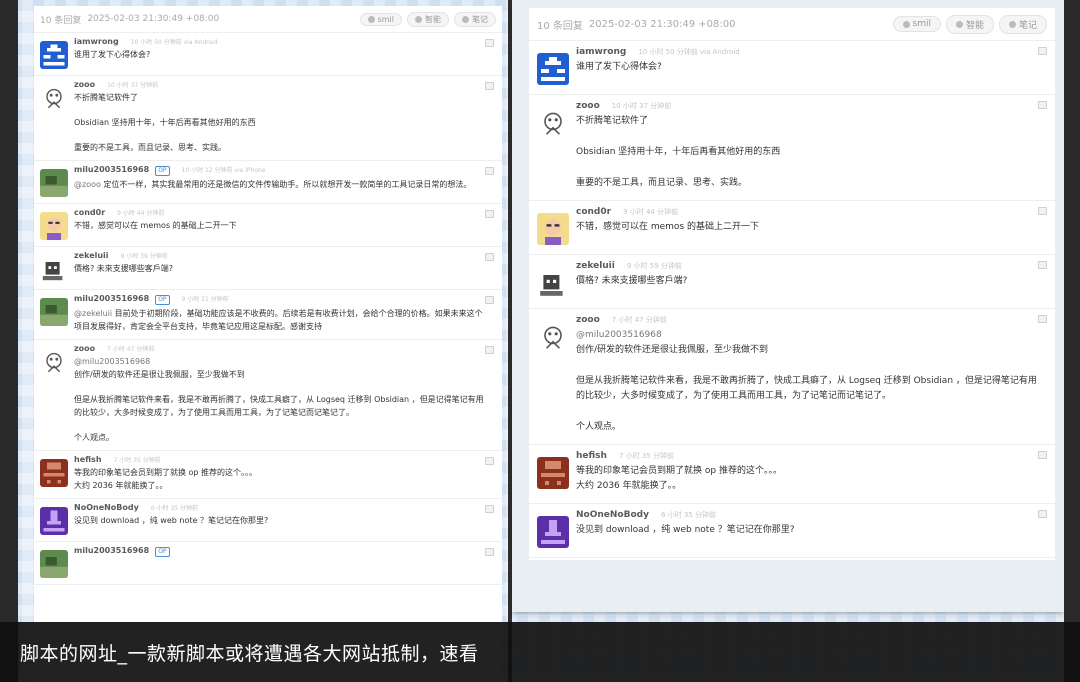 This screenshot has height=682, width=1080. What do you see at coordinates (155, 225) in the screenshot?
I see `reply-line: 不错，感觉可以在 memos 的基础上二开一下` at bounding box center [155, 225].